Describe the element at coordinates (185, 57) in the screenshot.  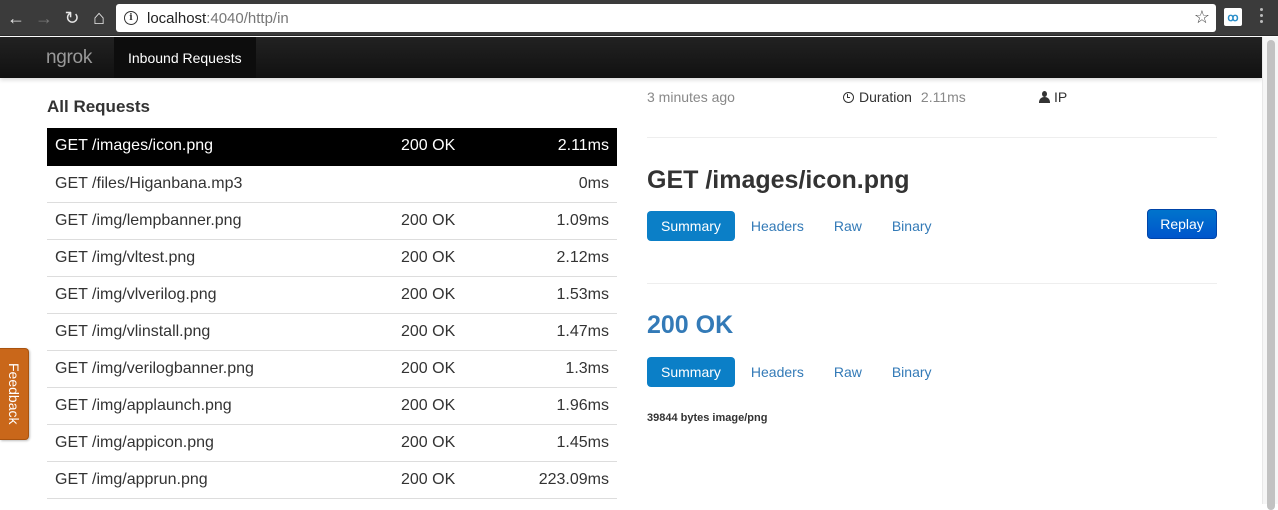
I see `nav-tab-inbound-requests: Inbound Requests` at that location.